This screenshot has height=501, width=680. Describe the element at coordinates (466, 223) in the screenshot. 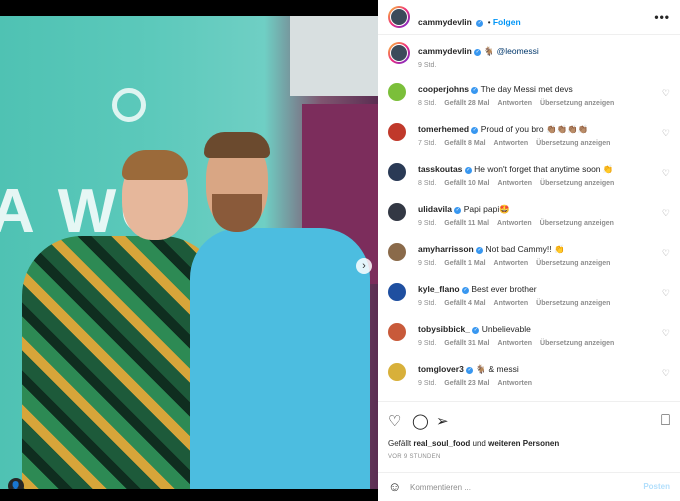

I see `comment-likes: Gefällt 11 Mal` at that location.